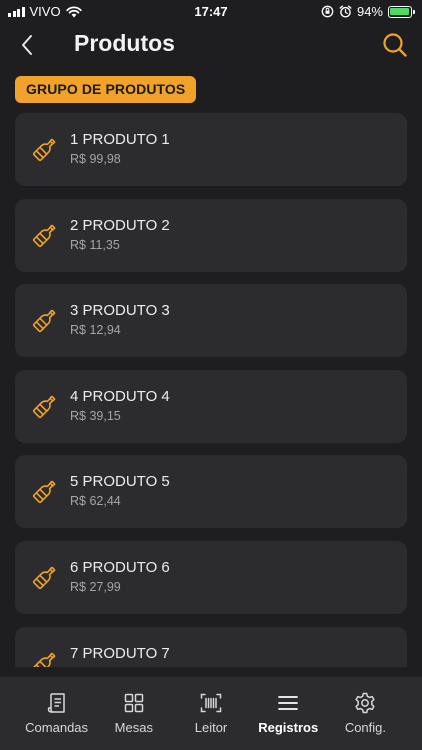 This screenshot has height=750, width=422. I want to click on tab-label: Config., so click(365, 727).